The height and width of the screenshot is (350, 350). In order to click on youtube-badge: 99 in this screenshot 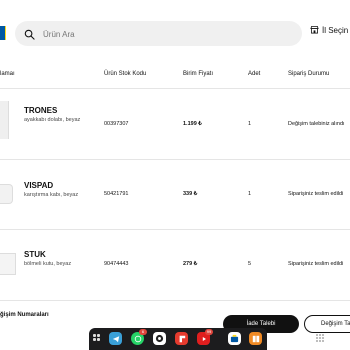, I will do `click(209, 332)`.